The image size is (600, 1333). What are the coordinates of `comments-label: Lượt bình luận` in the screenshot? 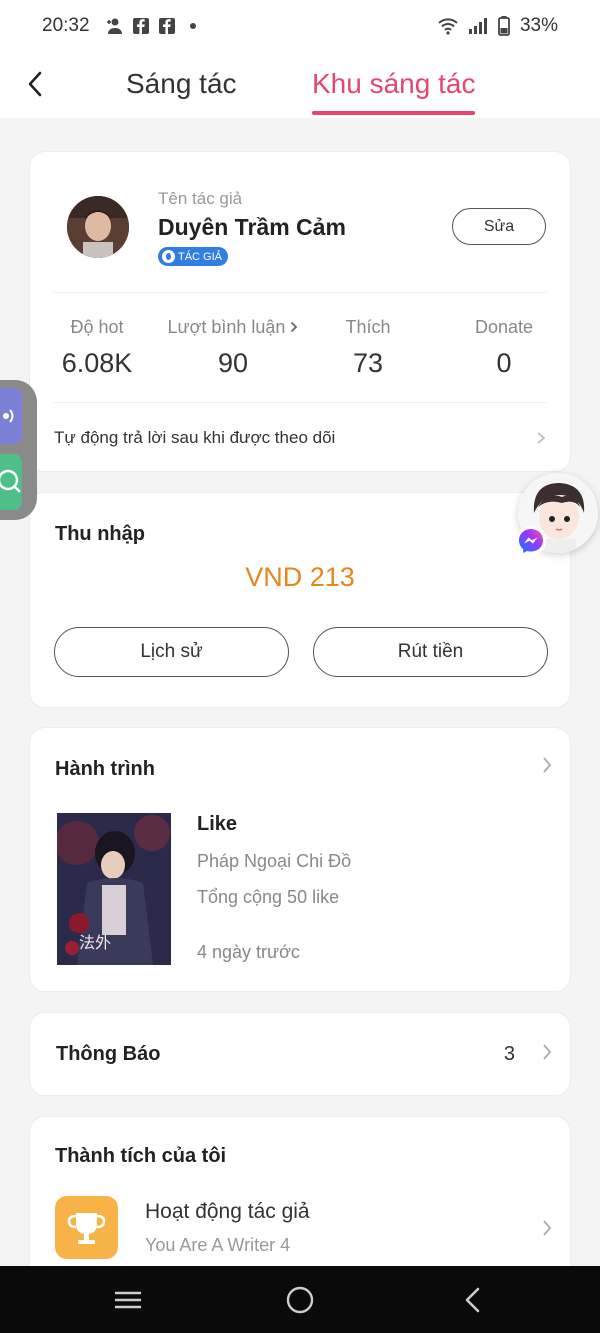 It's located at (226, 327).